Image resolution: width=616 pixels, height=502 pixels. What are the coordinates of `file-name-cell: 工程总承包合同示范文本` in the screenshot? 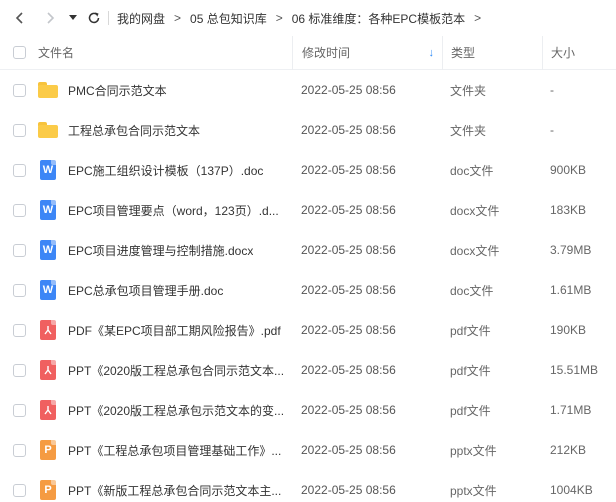 It's located at (165, 130).